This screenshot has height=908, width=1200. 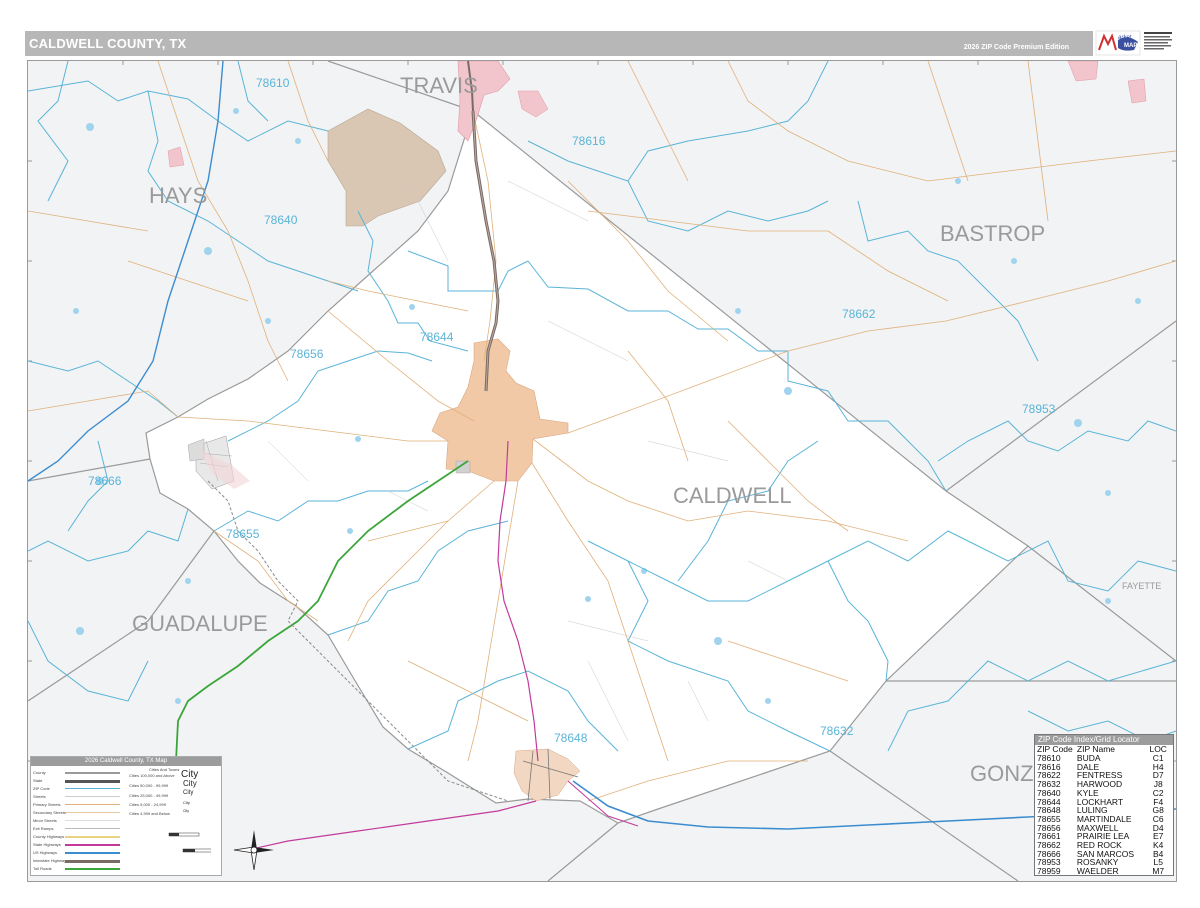 I want to click on zip-label-78662: 78662, so click(x=859, y=314).